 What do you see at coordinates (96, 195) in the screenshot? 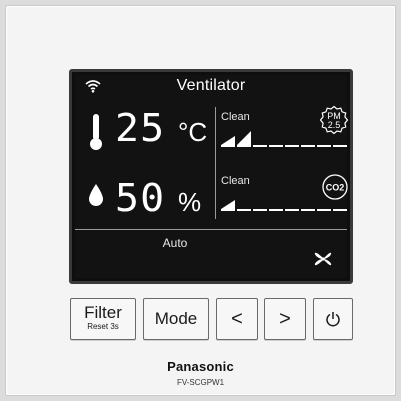
I see `humidity-drop-icon` at bounding box center [96, 195].